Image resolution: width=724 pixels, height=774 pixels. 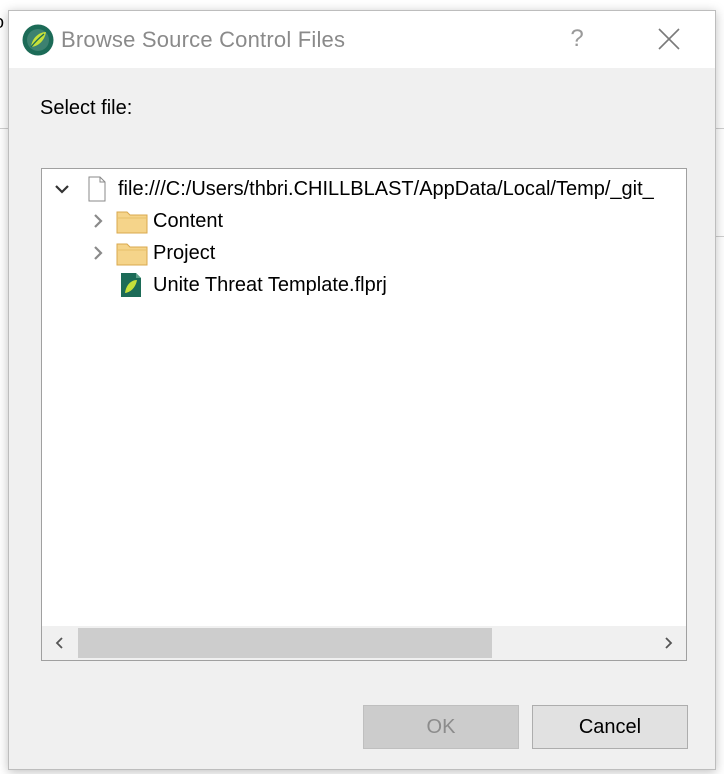 What do you see at coordinates (364, 221) in the screenshot?
I see `tree-item-content: Content` at bounding box center [364, 221].